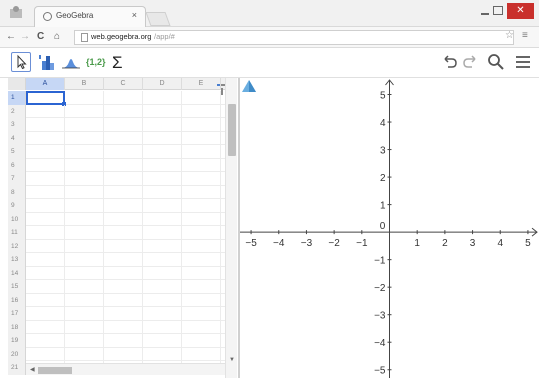  What do you see at coordinates (17, 260) in the screenshot?
I see `row-header-13: 13` at bounding box center [17, 260].